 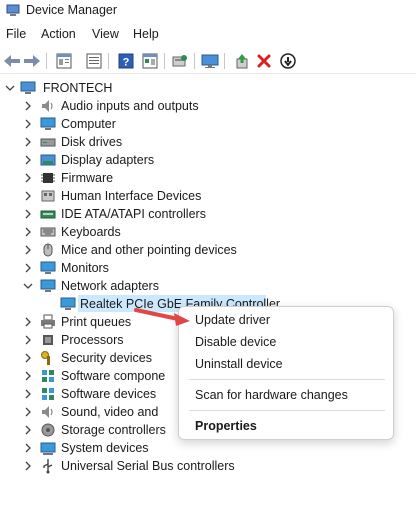 What do you see at coordinates (92, 340) in the screenshot?
I see `tree-item-label: Processors` at bounding box center [92, 340].